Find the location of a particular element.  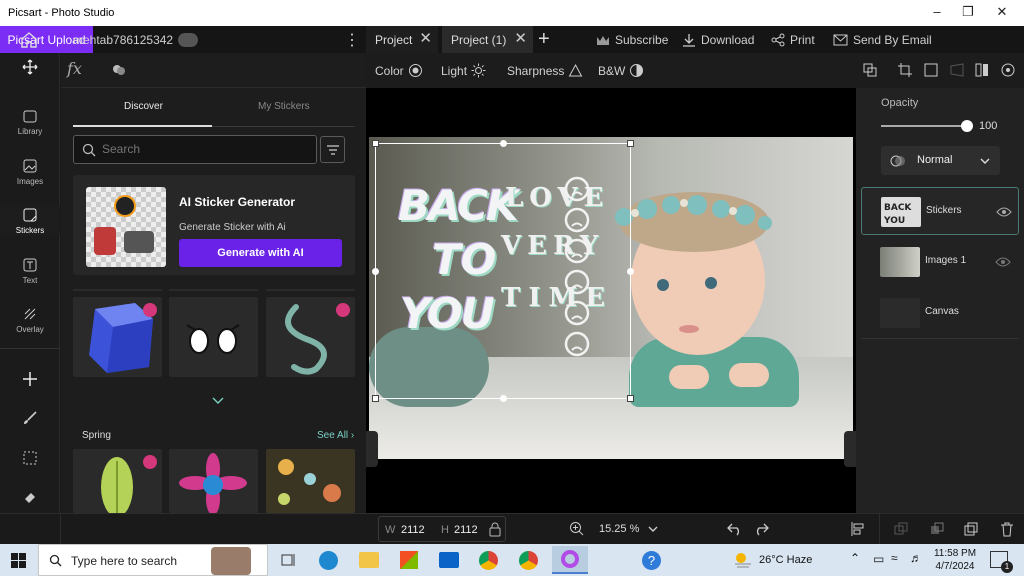

store-icon is located at coordinates (409, 560).